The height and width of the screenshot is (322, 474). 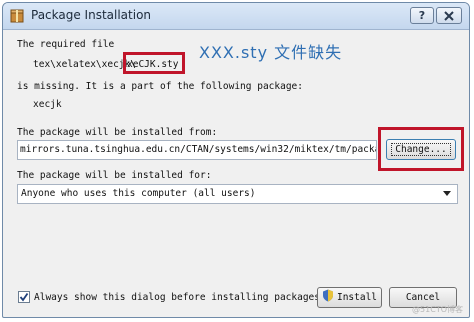 I want to click on watermark: @51CTO博客, so click(x=437, y=309).